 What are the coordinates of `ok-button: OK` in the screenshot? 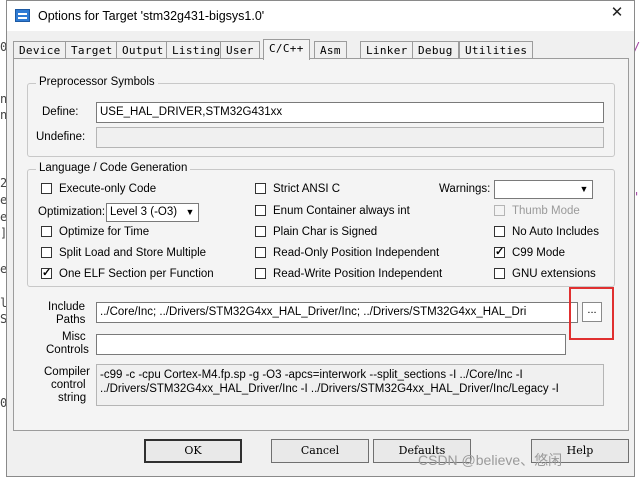 It's located at (193, 451).